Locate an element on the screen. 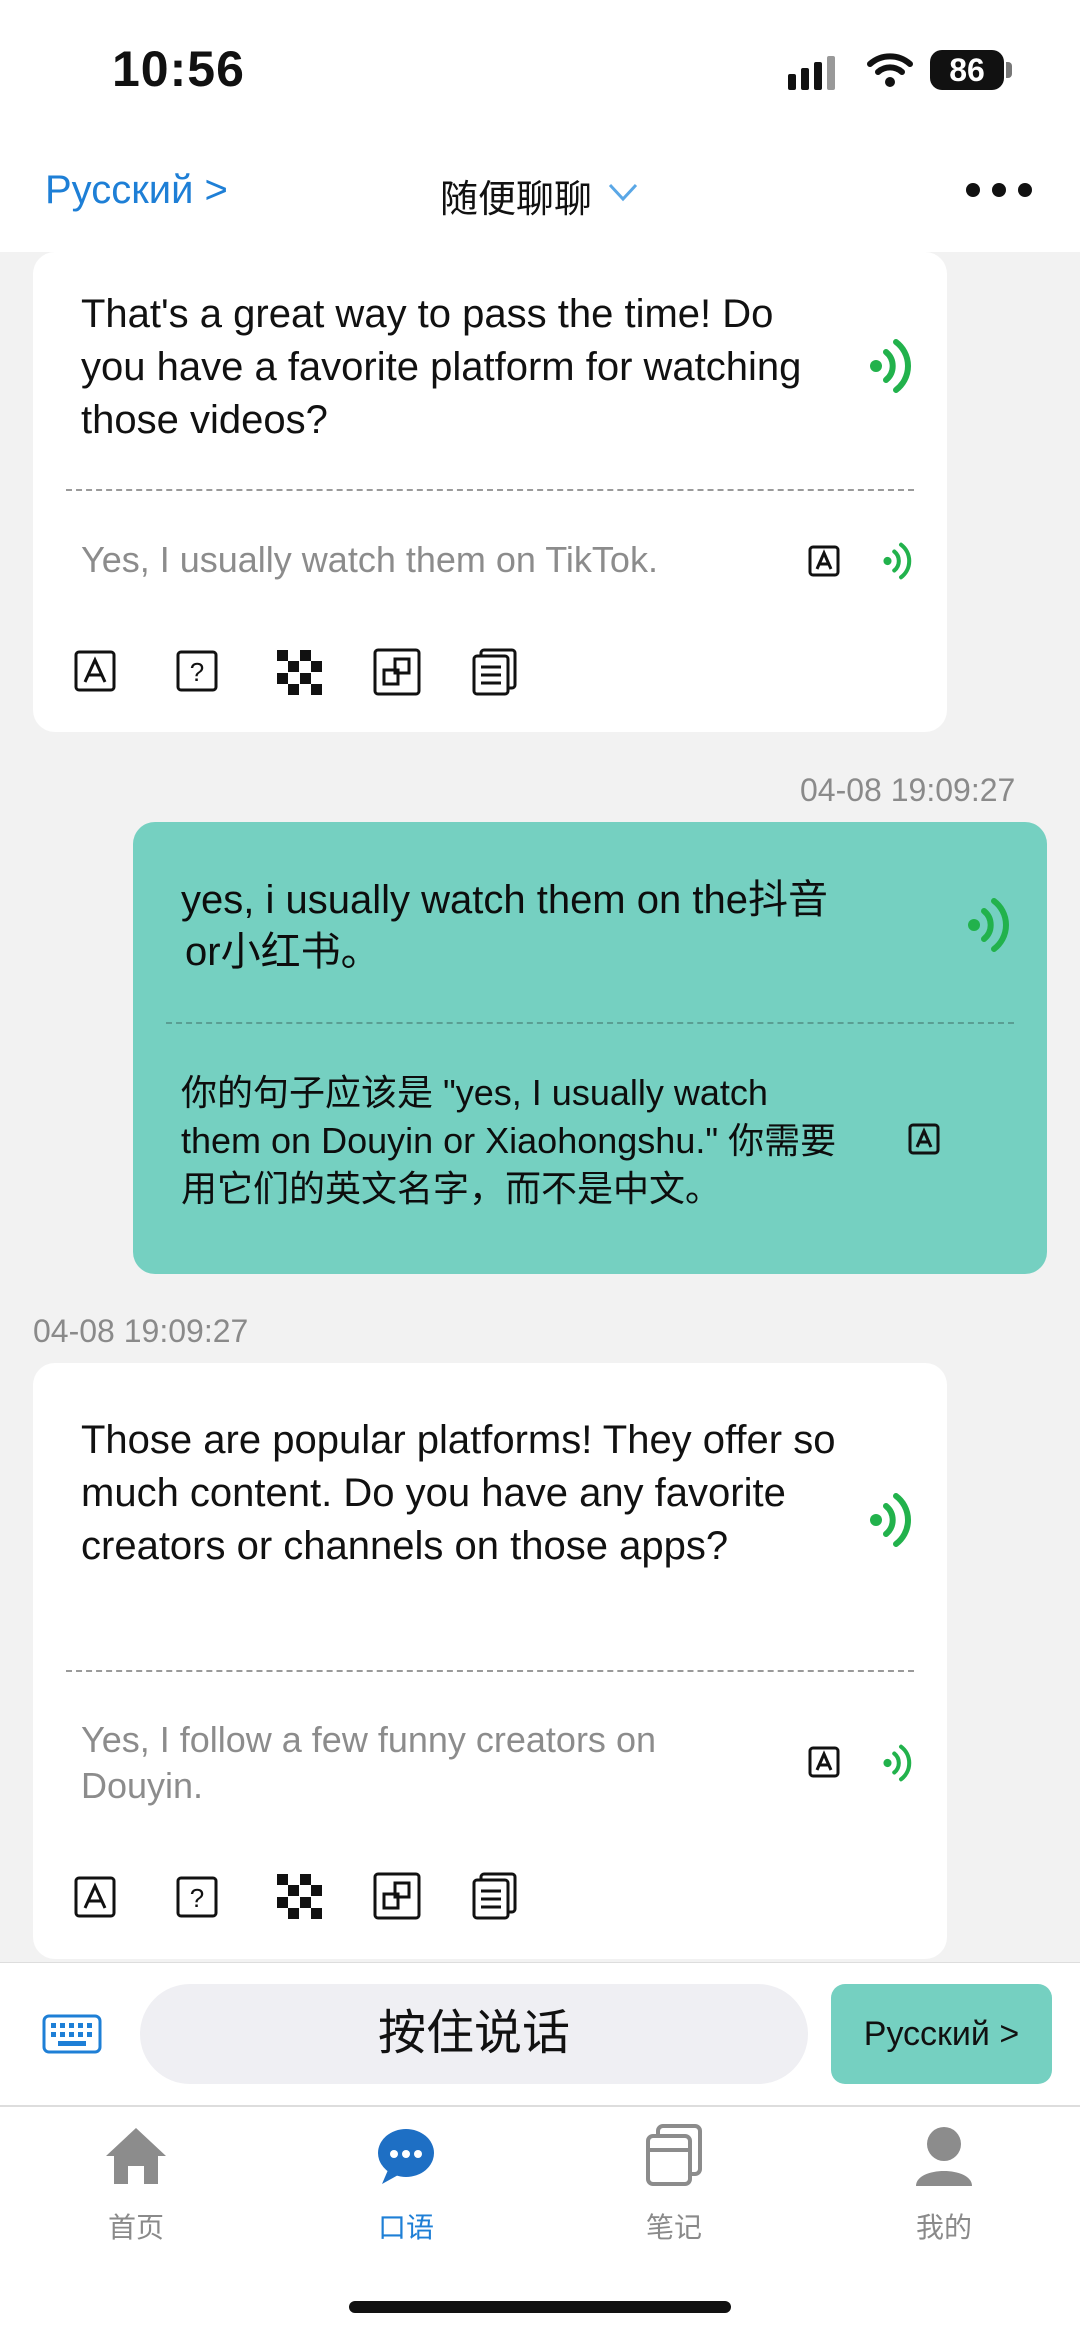  more-options-button is located at coordinates (1005, 192).